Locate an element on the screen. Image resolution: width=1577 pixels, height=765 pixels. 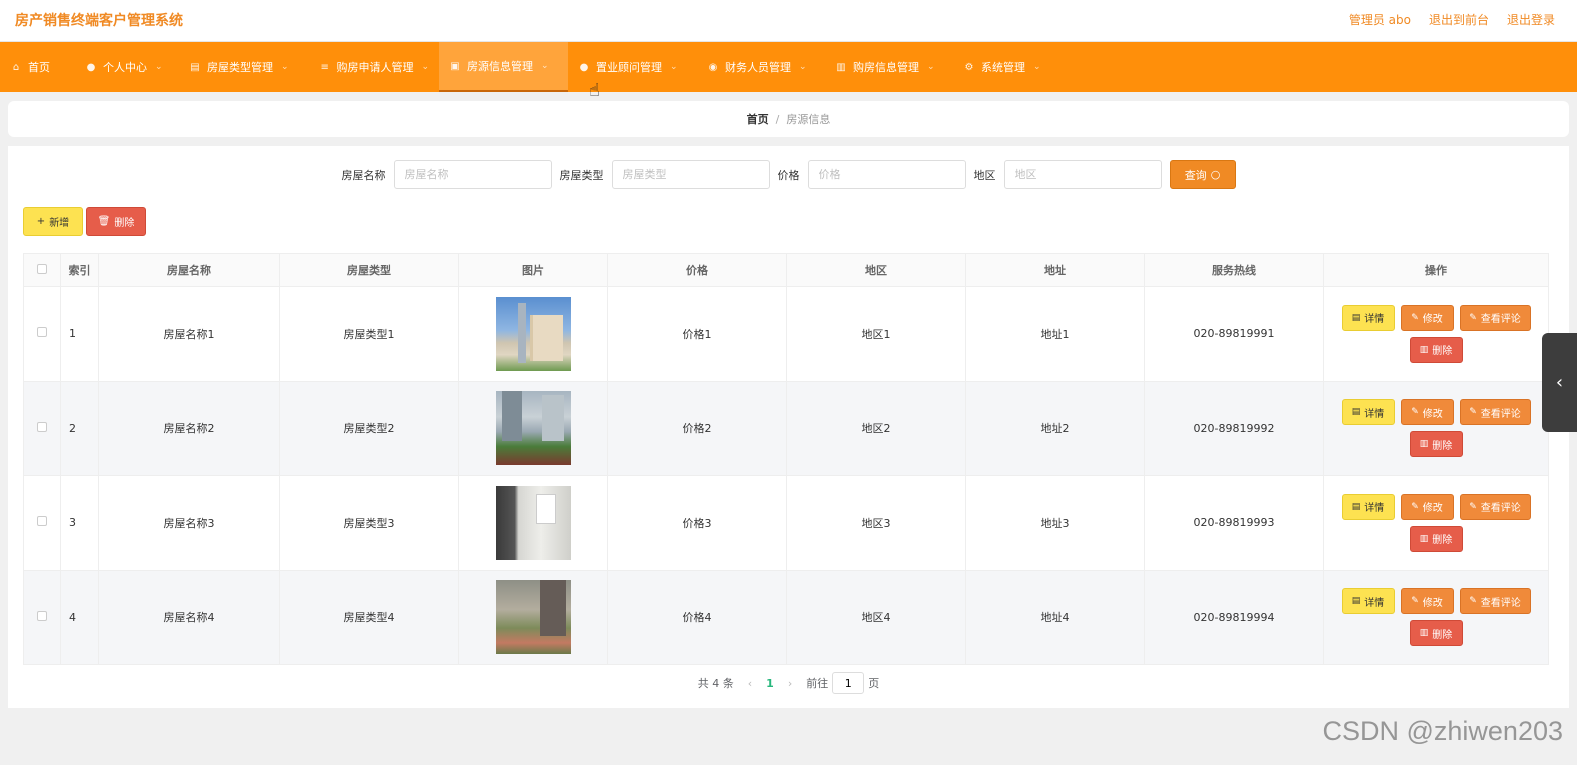
row-house-type: 房屋类型4 is located at coordinates (369, 617).